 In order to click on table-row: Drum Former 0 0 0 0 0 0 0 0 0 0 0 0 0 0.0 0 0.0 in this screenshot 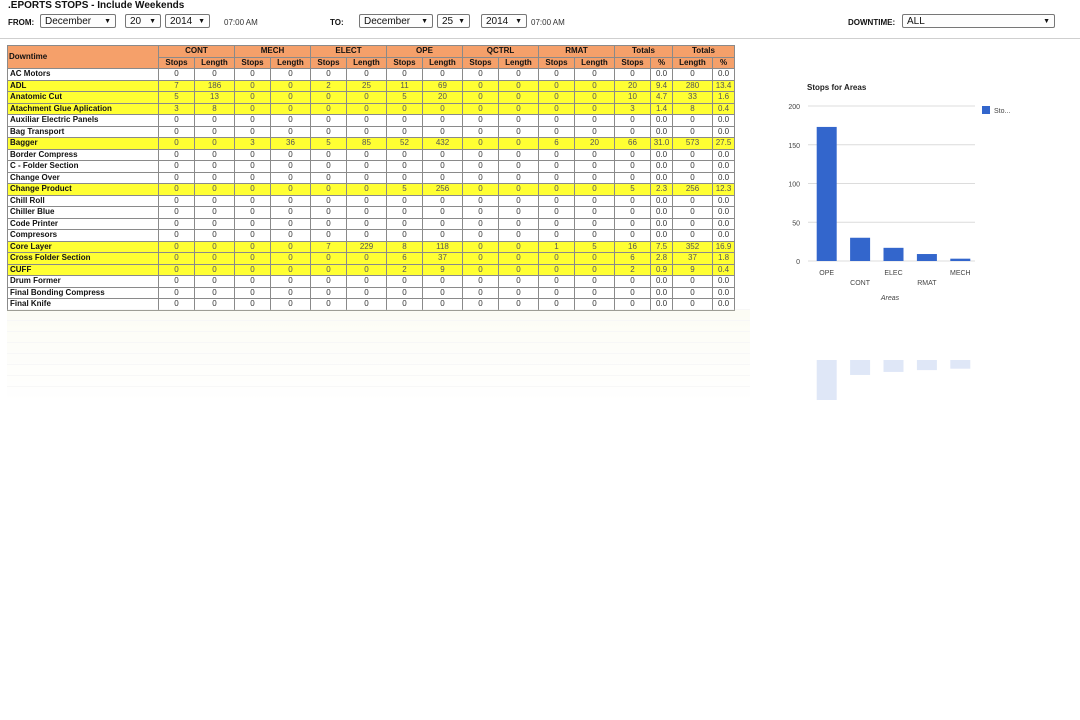, I will do `click(371, 281)`.